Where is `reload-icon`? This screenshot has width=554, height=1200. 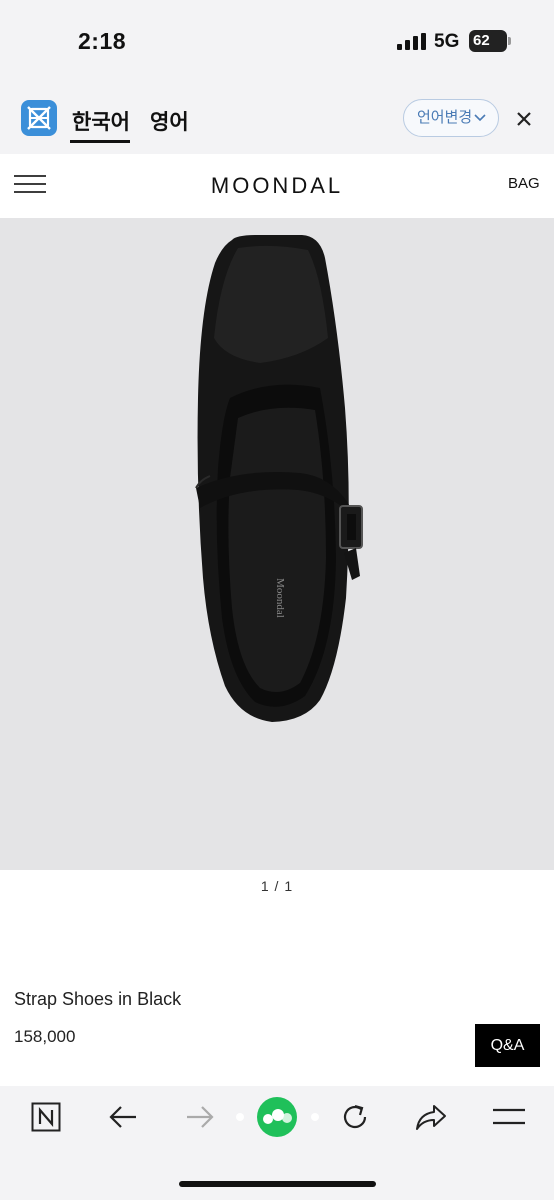
reload-icon is located at coordinates (355, 1117).